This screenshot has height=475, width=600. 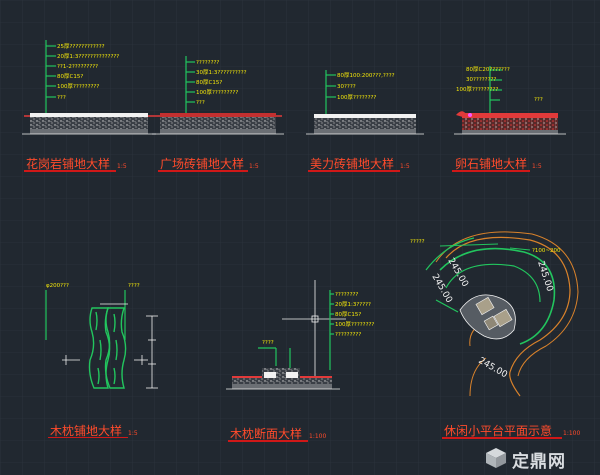 What do you see at coordinates (502, 438) in the screenshot?
I see `underline-platform-plan` at bounding box center [502, 438].